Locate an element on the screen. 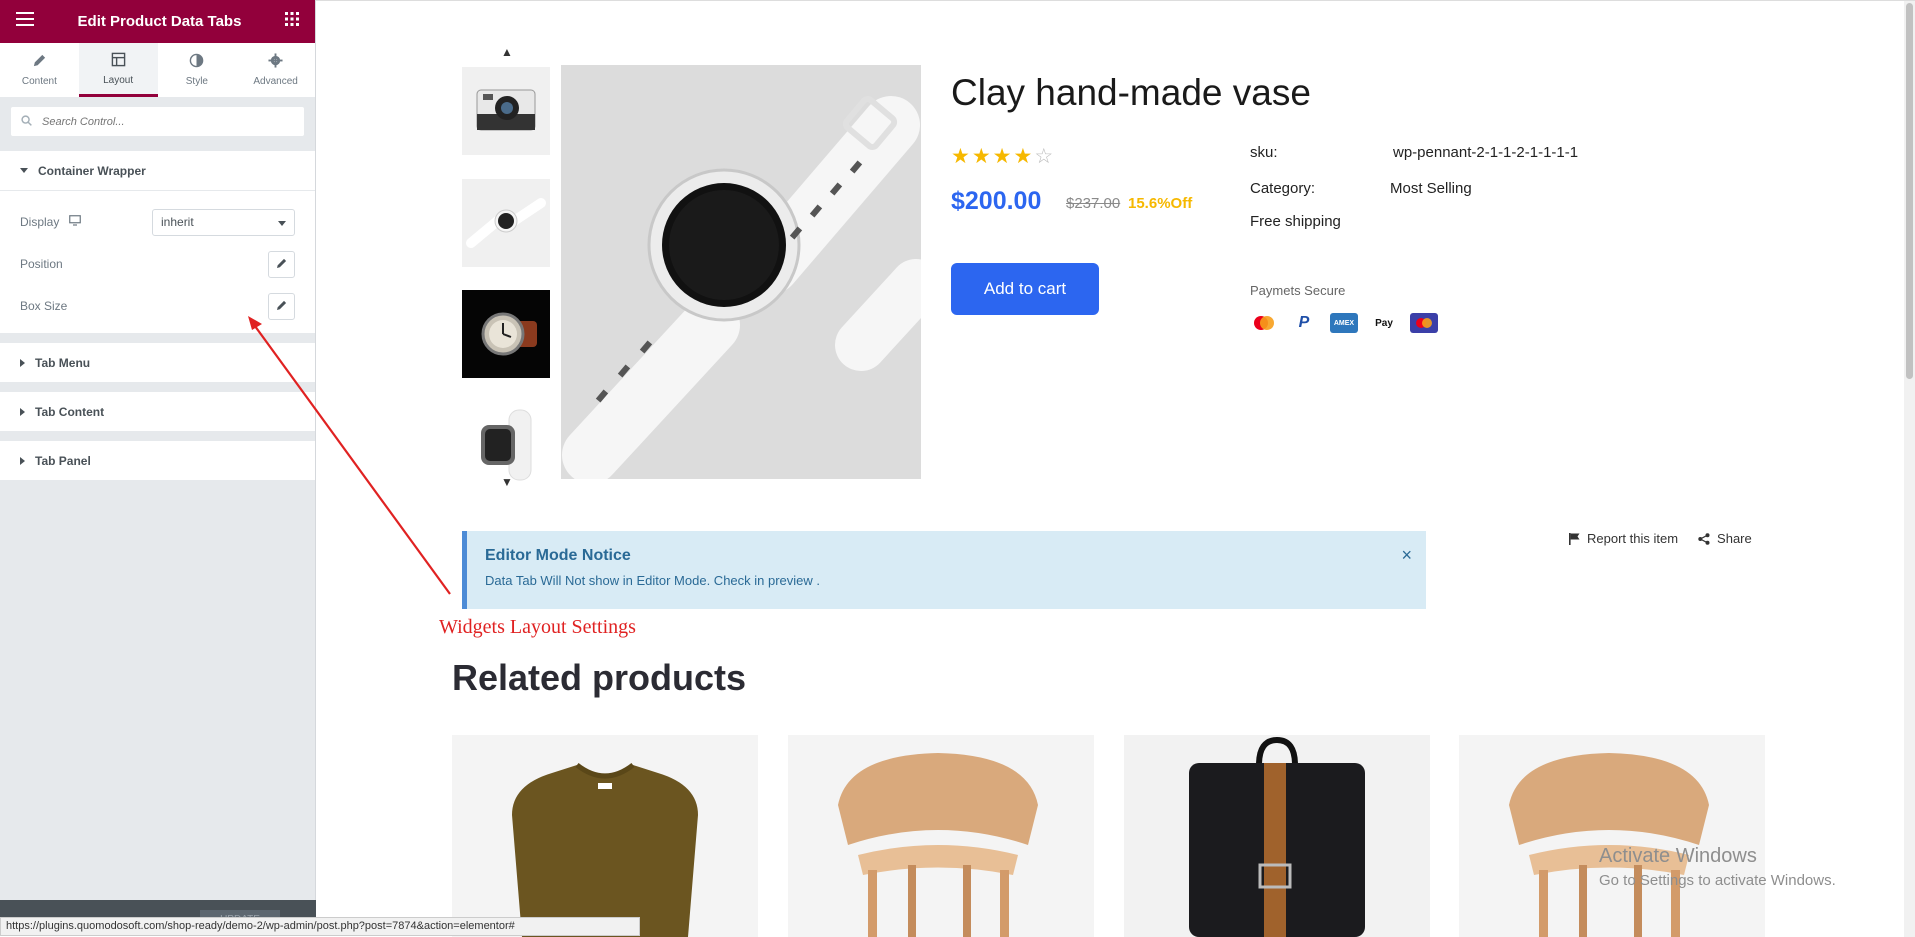 This screenshot has width=1915, height=937. search-box is located at coordinates (157, 121).